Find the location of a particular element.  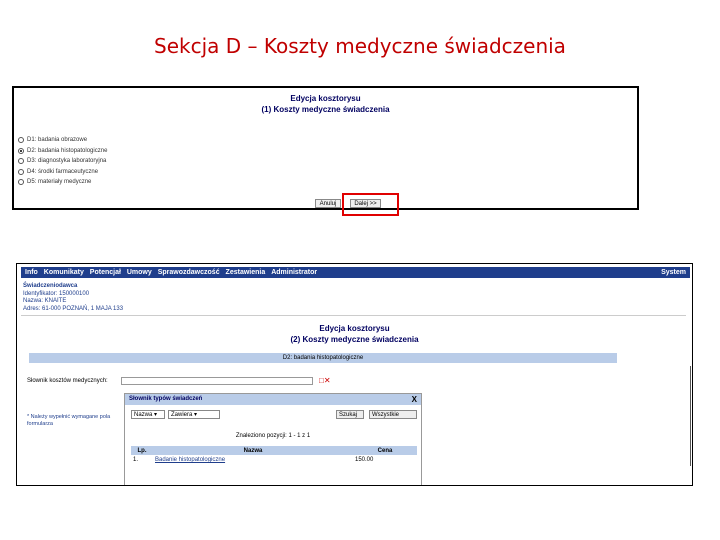

search-field-select: Nazwa ▾ is located at coordinates (148, 414).